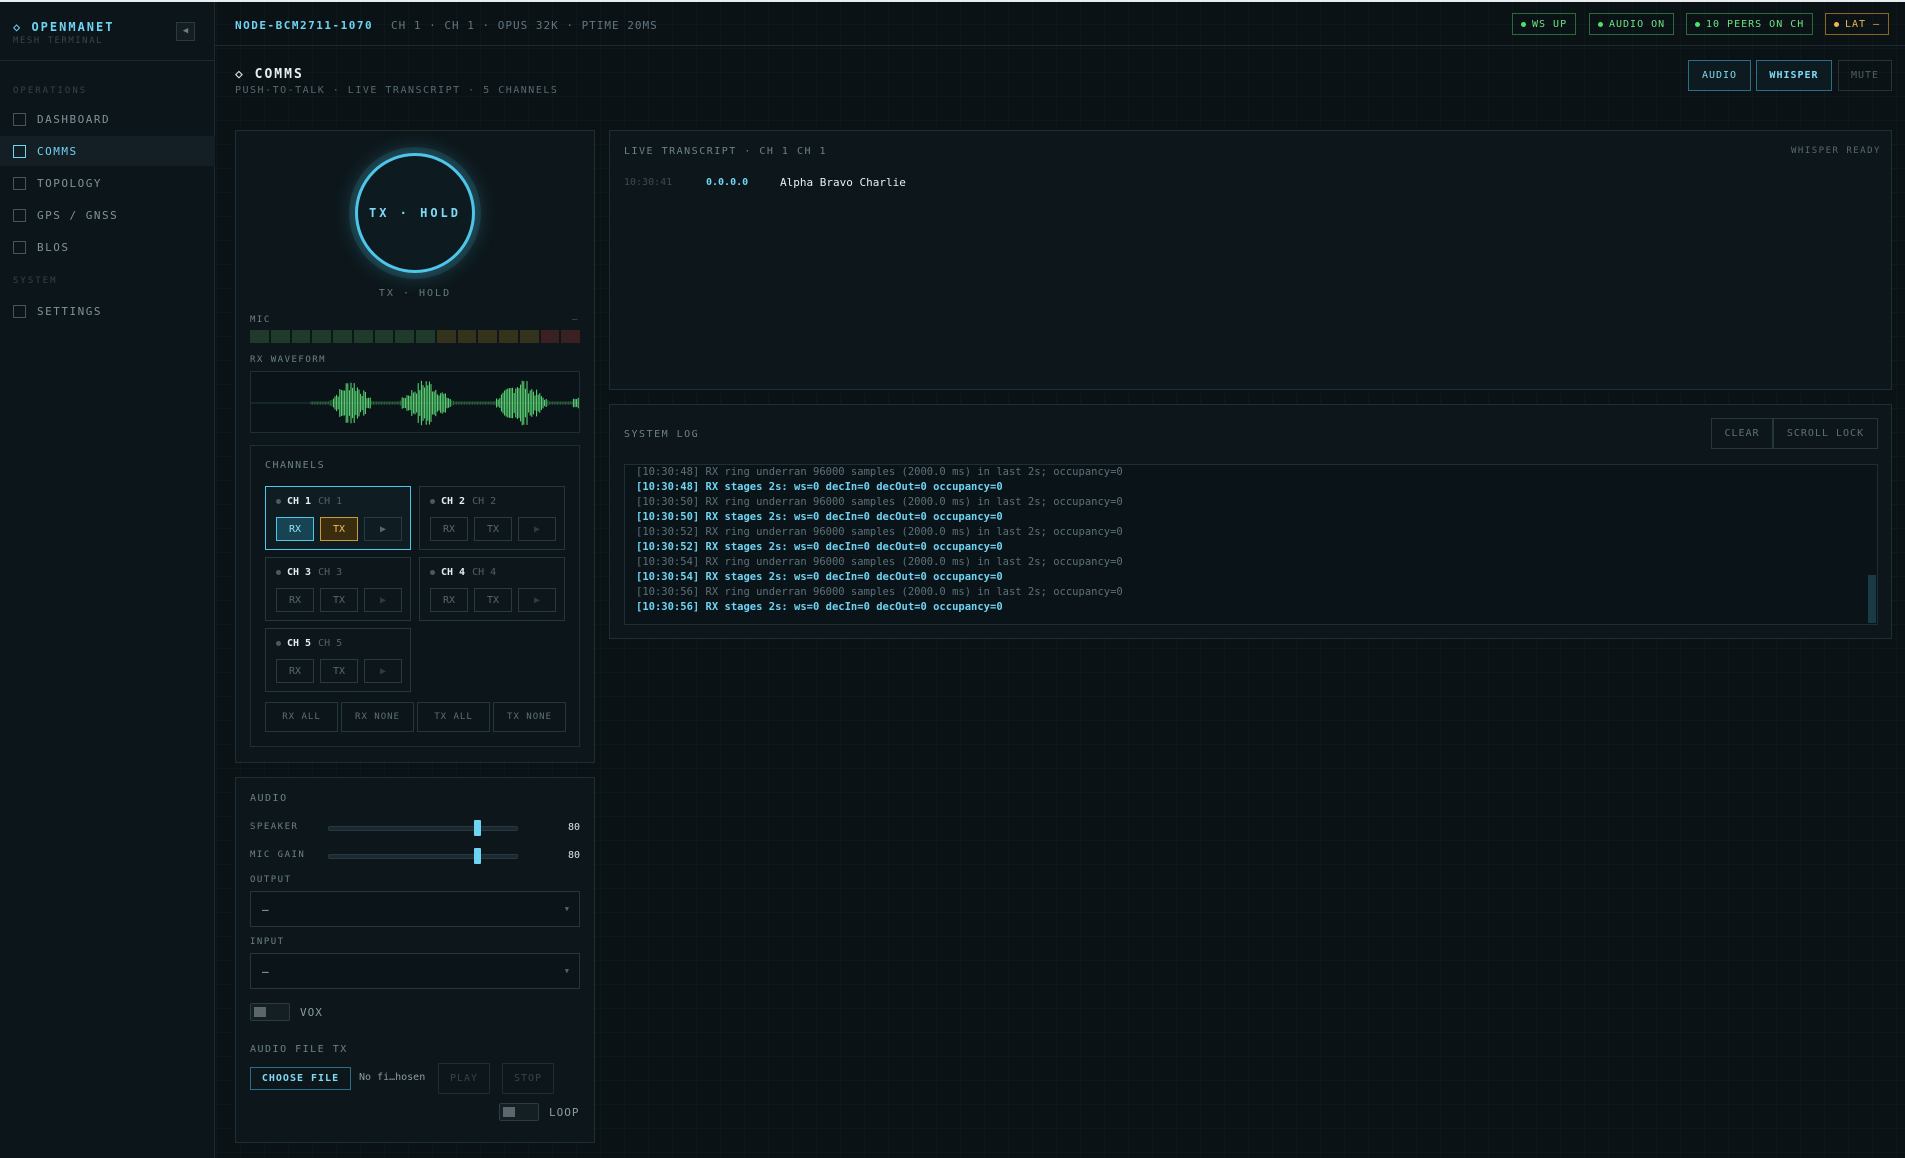 The width and height of the screenshot is (1905, 1158). What do you see at coordinates (53, 247) in the screenshot?
I see `sidebar-item-label: BLOS` at bounding box center [53, 247].